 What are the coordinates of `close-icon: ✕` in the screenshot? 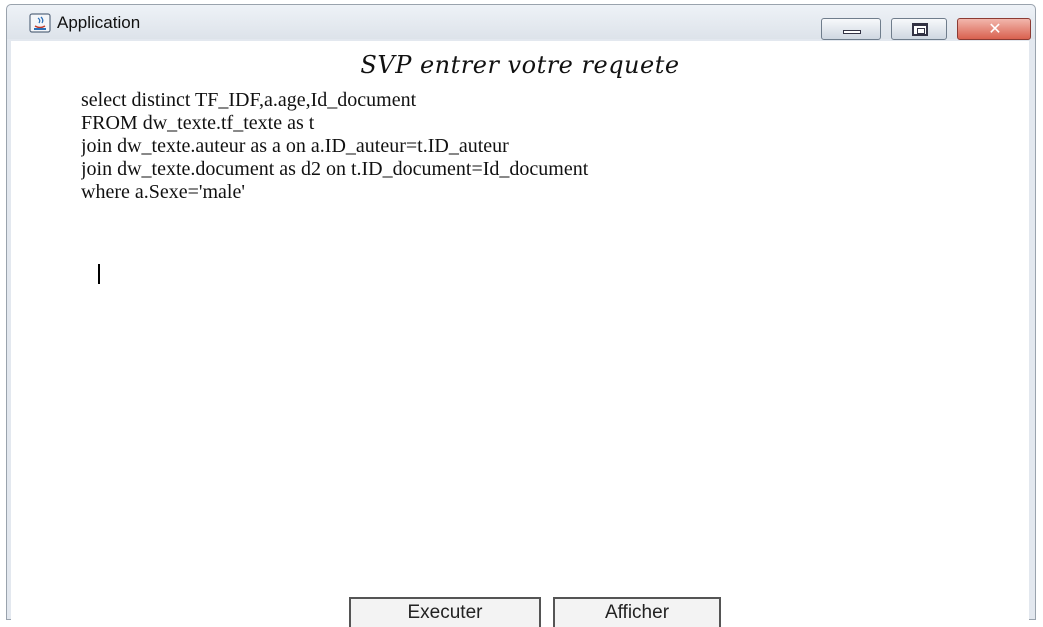 It's located at (995, 28).